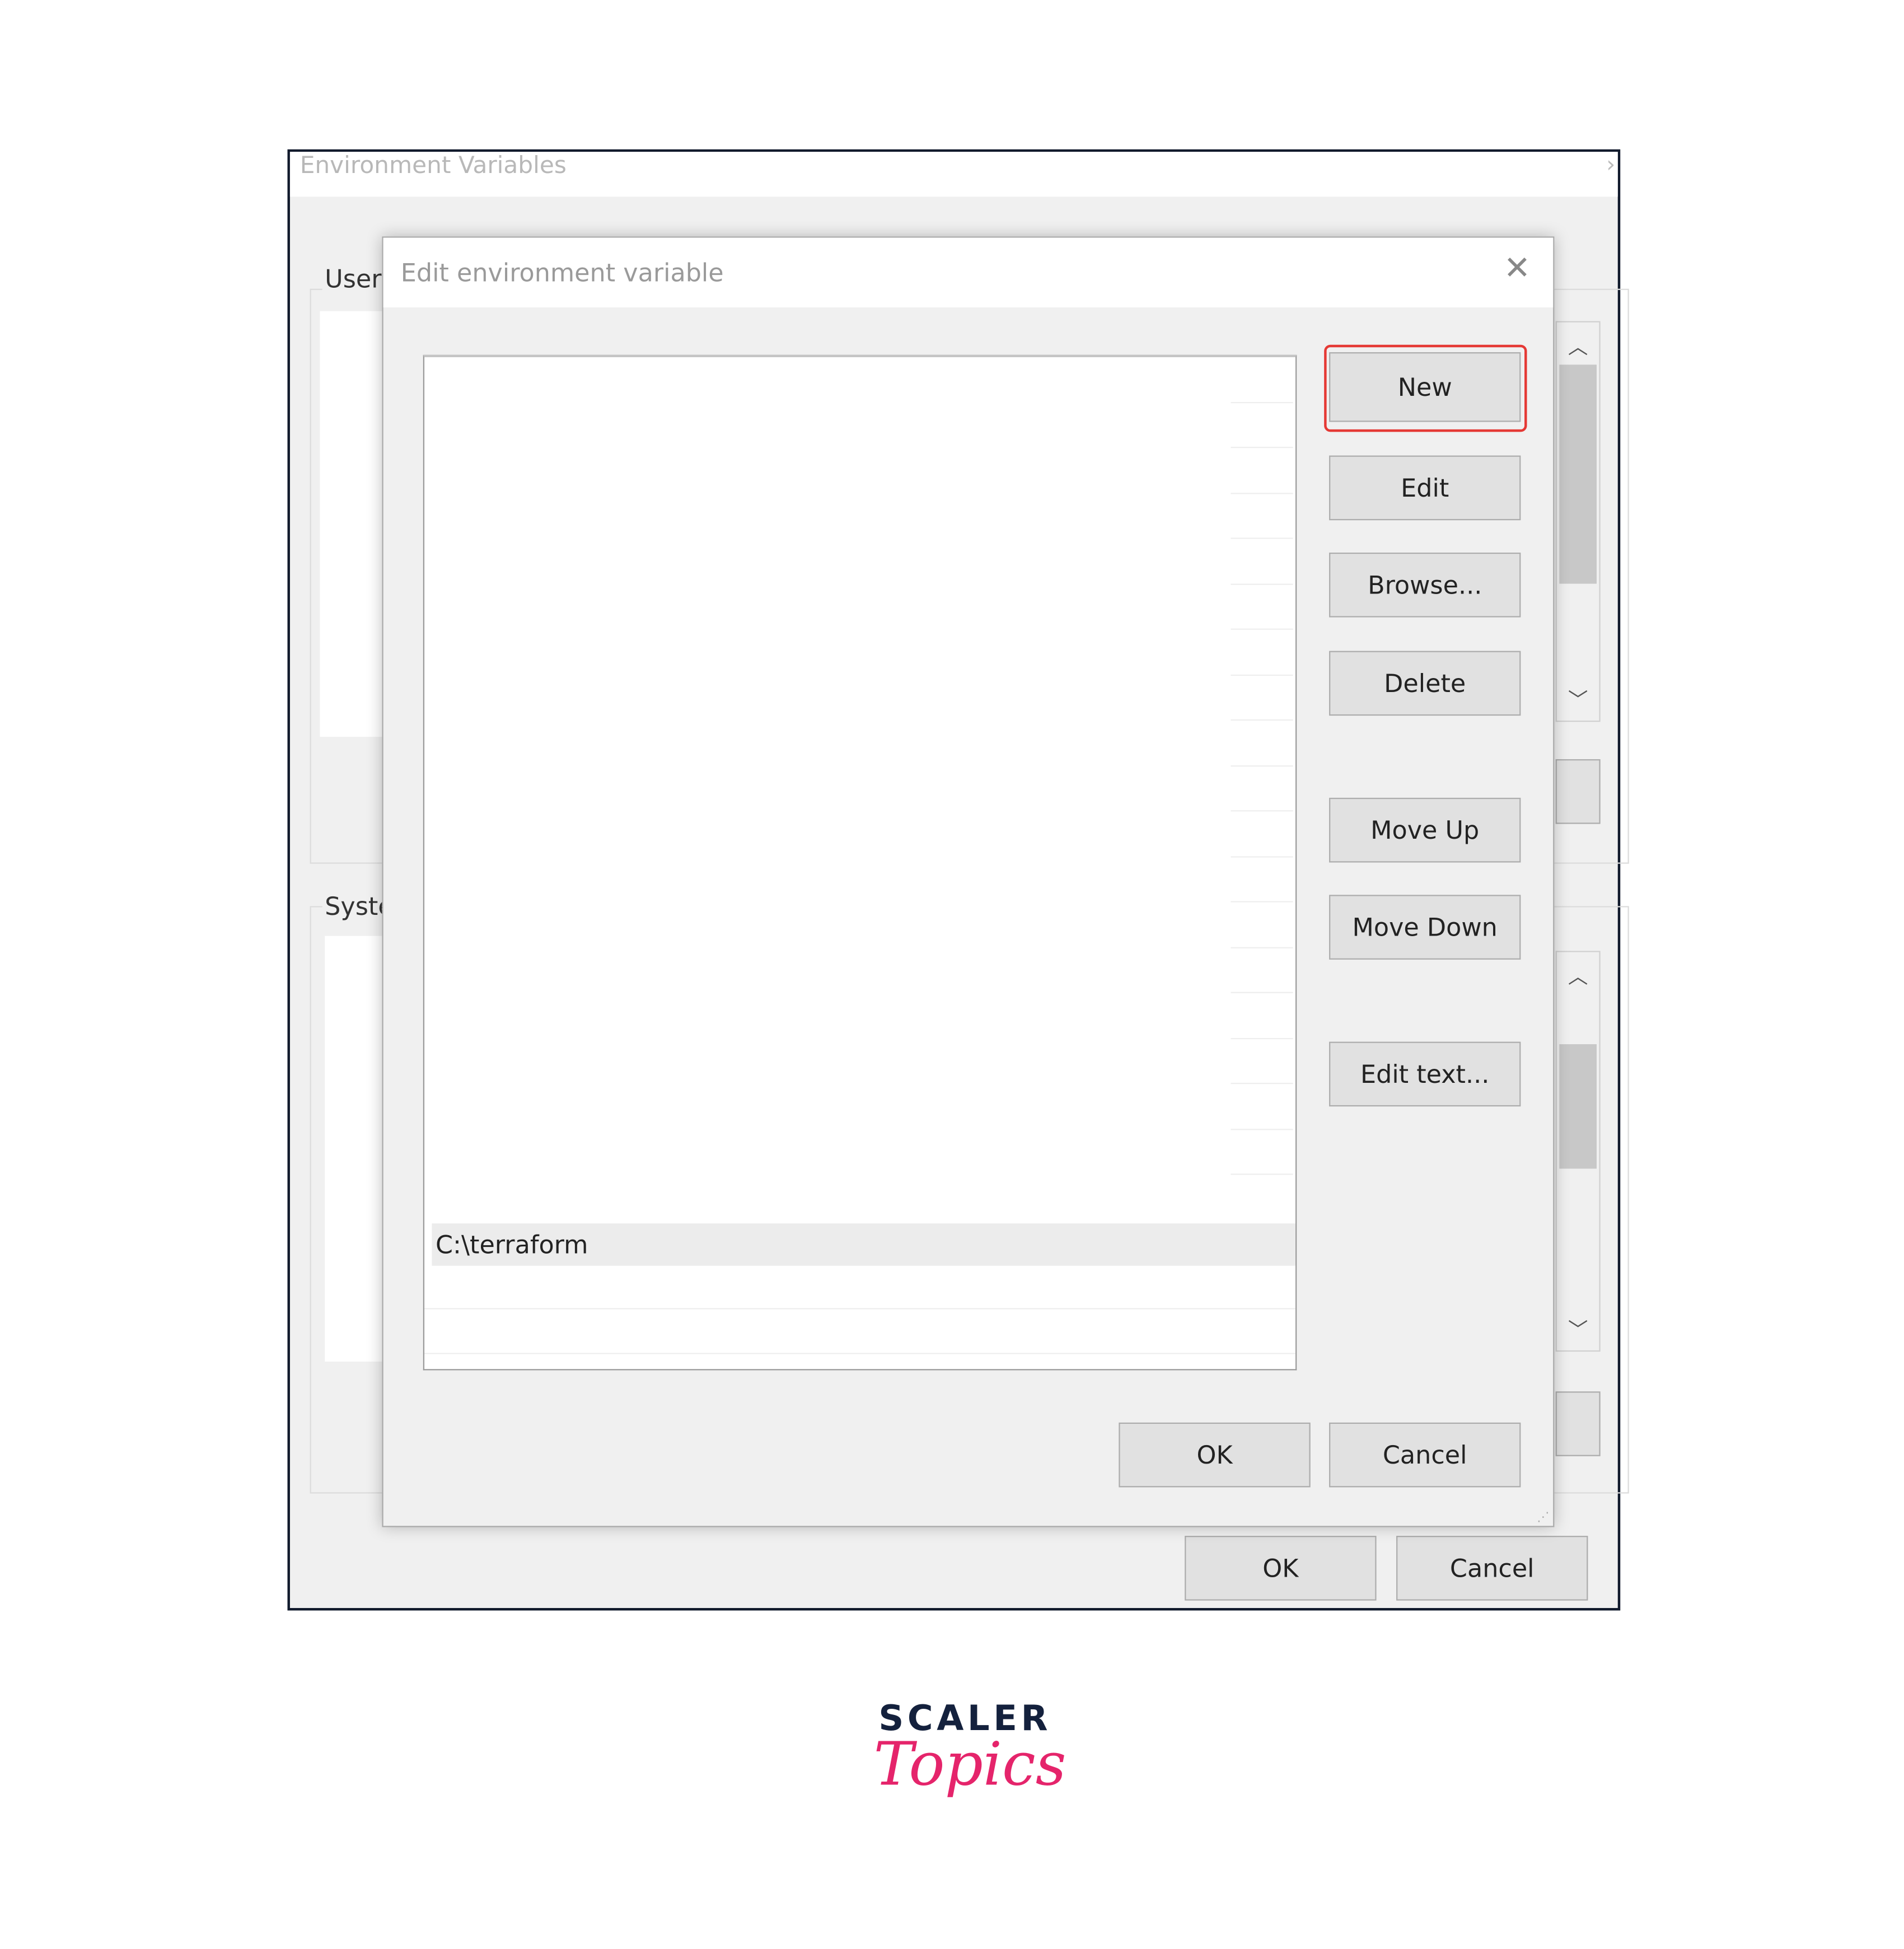  What do you see at coordinates (1425, 1455) in the screenshot?
I see `dialog-cancel-button: Cancel` at bounding box center [1425, 1455].